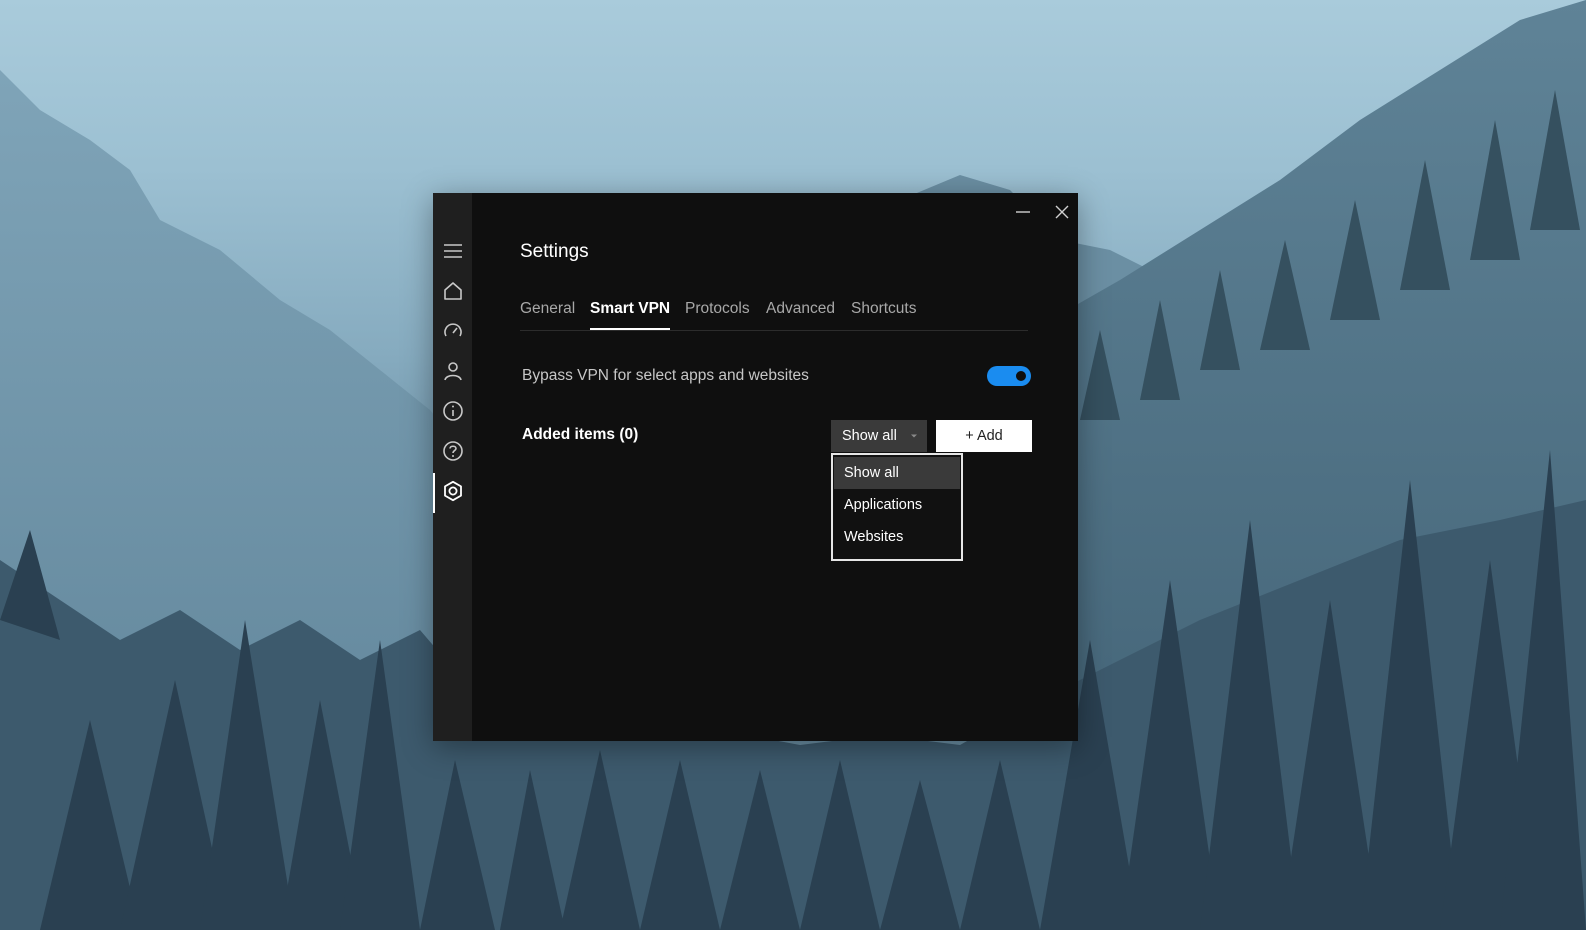 This screenshot has width=1586, height=930. What do you see at coordinates (630, 315) in the screenshot?
I see `tab-smart-vpn: Smart VPN` at bounding box center [630, 315].